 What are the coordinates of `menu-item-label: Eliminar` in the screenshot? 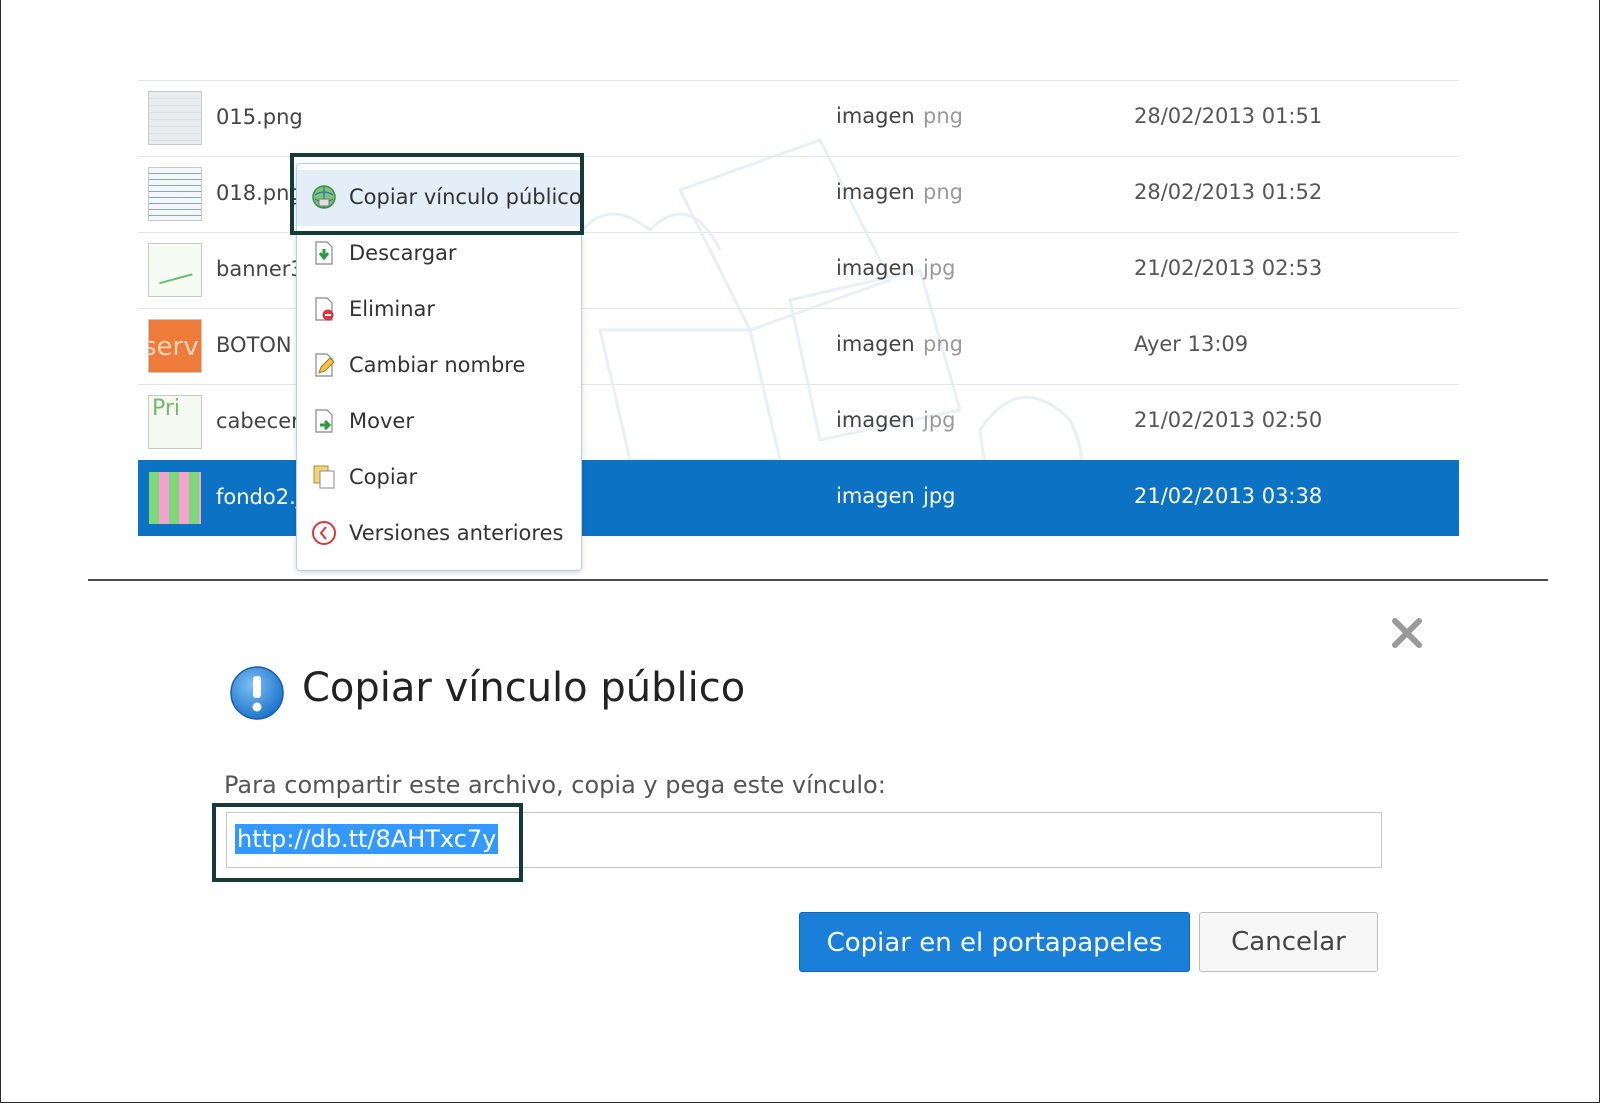 It's located at (392, 309).